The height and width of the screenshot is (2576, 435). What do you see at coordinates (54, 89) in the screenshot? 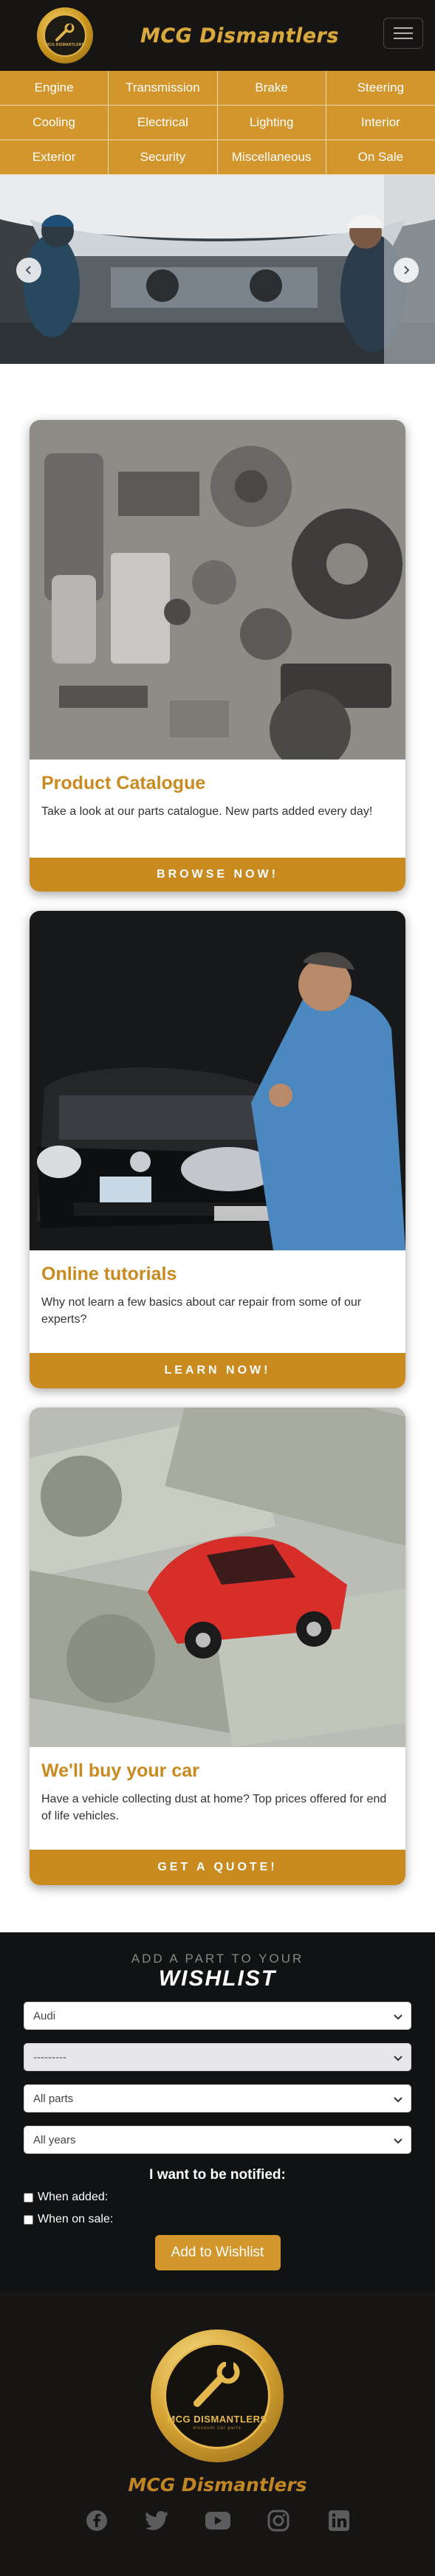
I see `category-engine: Engine` at bounding box center [54, 89].